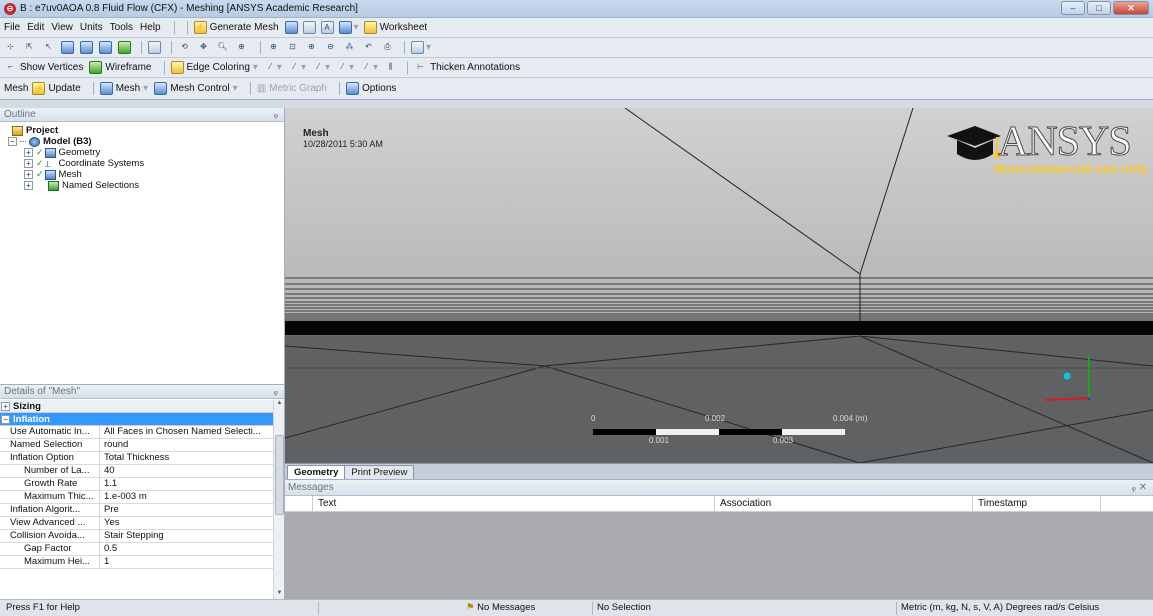 This screenshot has width=1153, height=616. What do you see at coordinates (291, 27) in the screenshot?
I see `preview-icon` at bounding box center [291, 27].